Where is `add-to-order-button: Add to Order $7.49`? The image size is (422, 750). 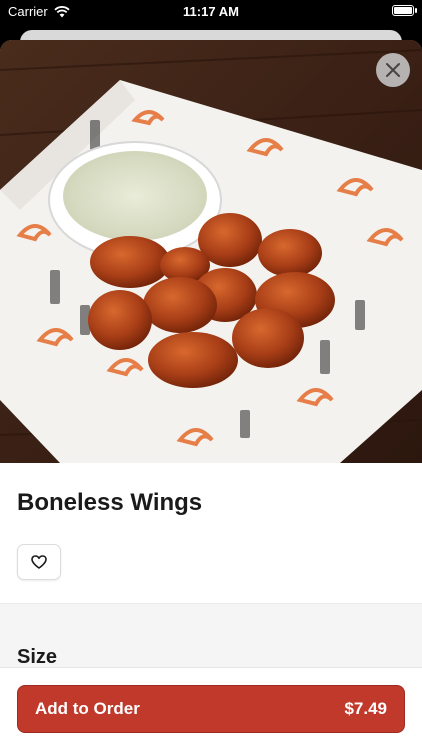
add-to-order-button: Add to Order $7.49 is located at coordinates (211, 709).